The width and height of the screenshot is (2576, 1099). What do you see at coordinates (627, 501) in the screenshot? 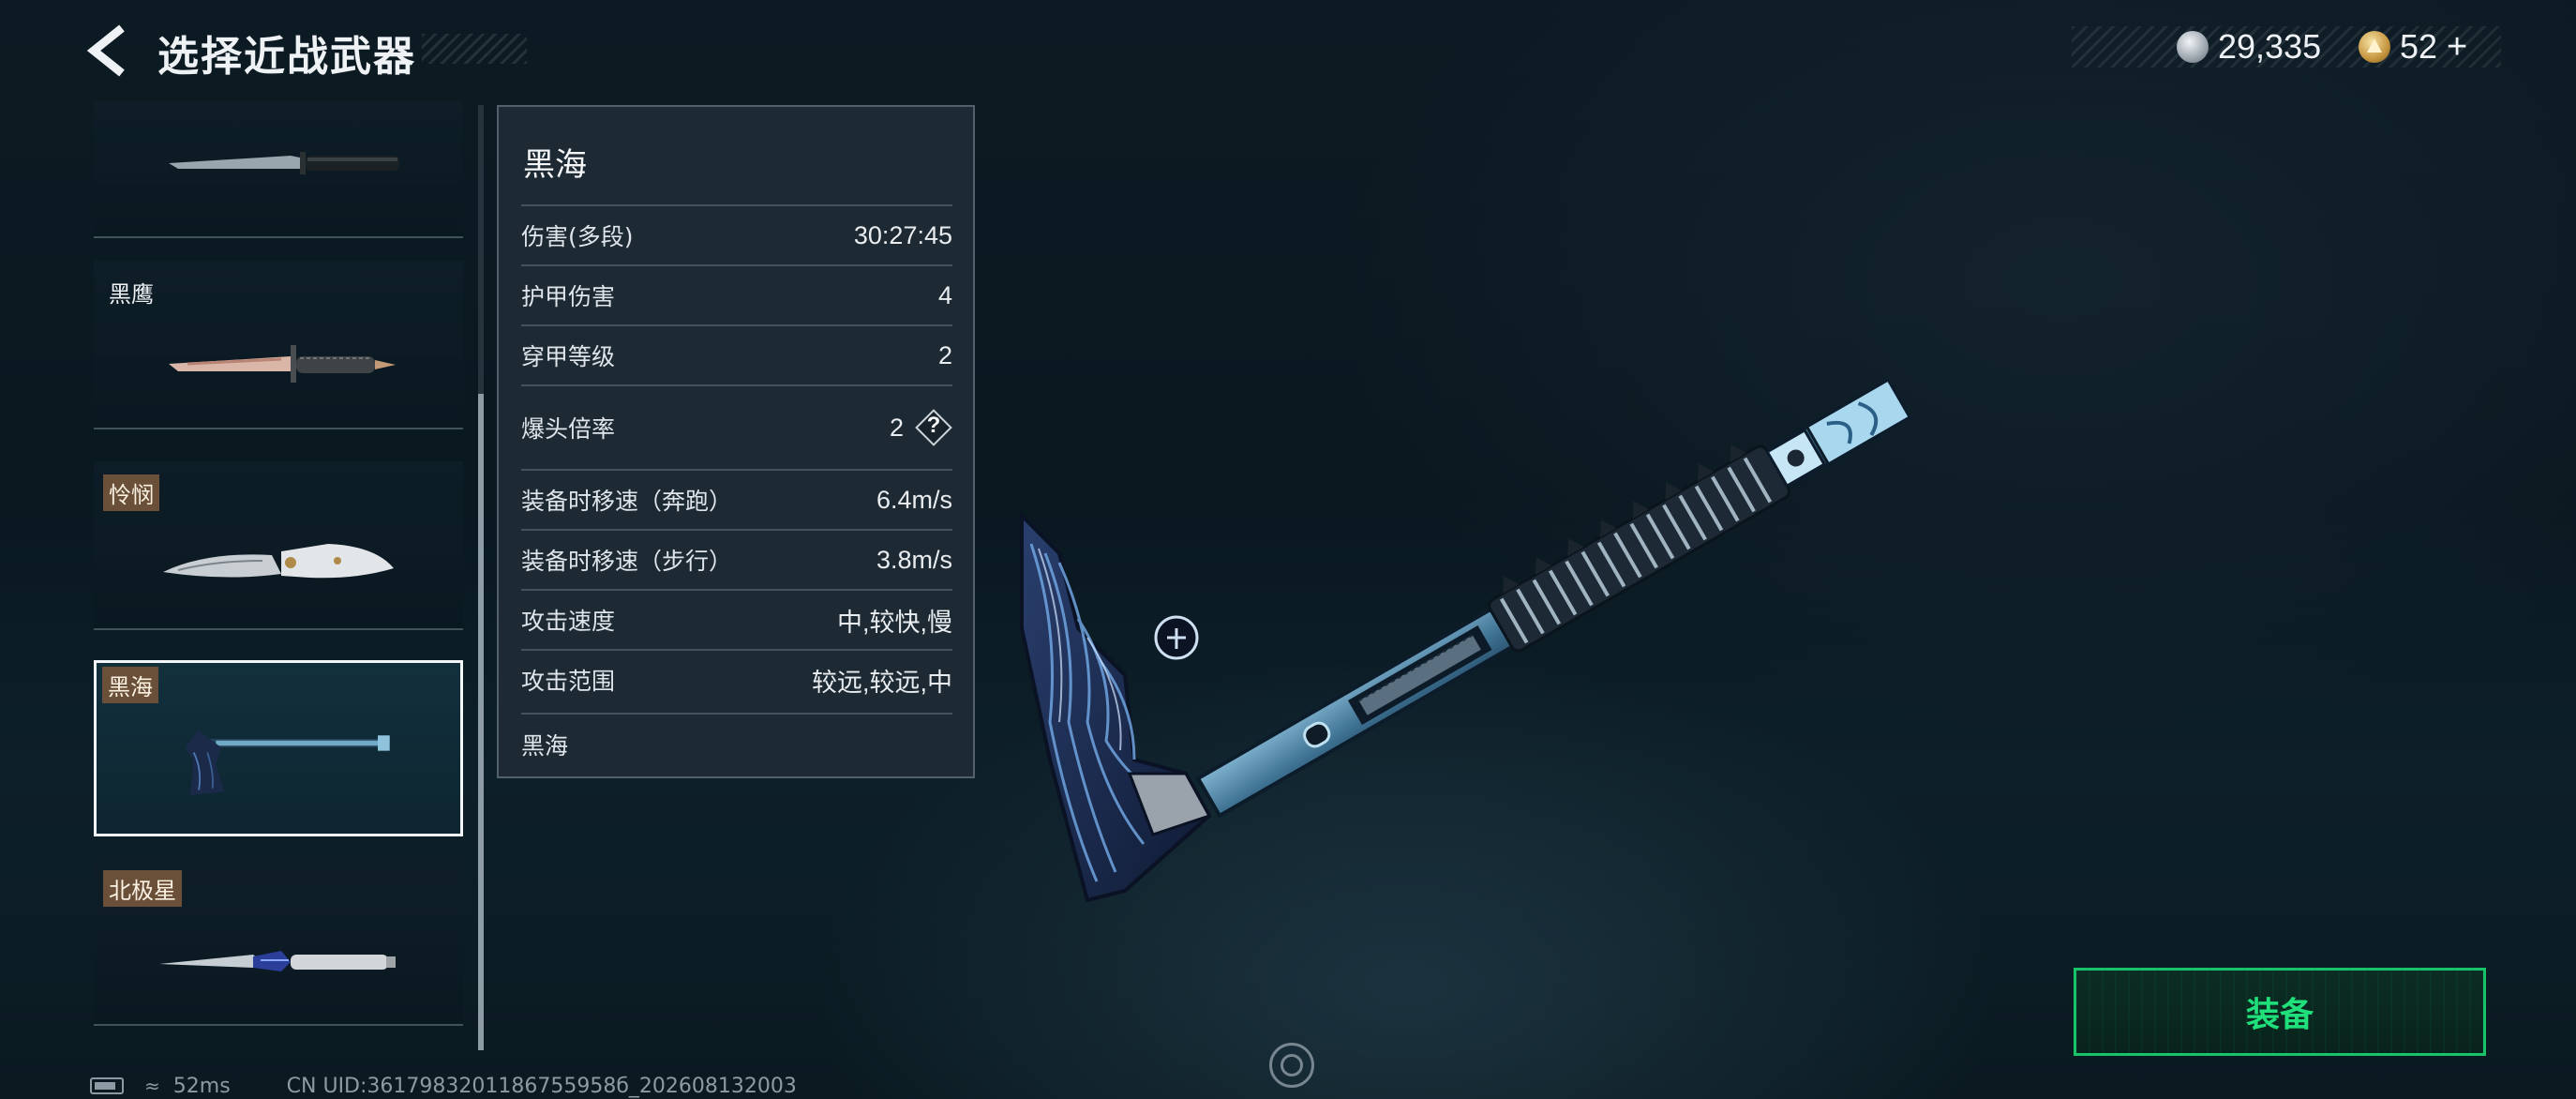
I see `stat-label: 装备时移速（奔跑）` at bounding box center [627, 501].